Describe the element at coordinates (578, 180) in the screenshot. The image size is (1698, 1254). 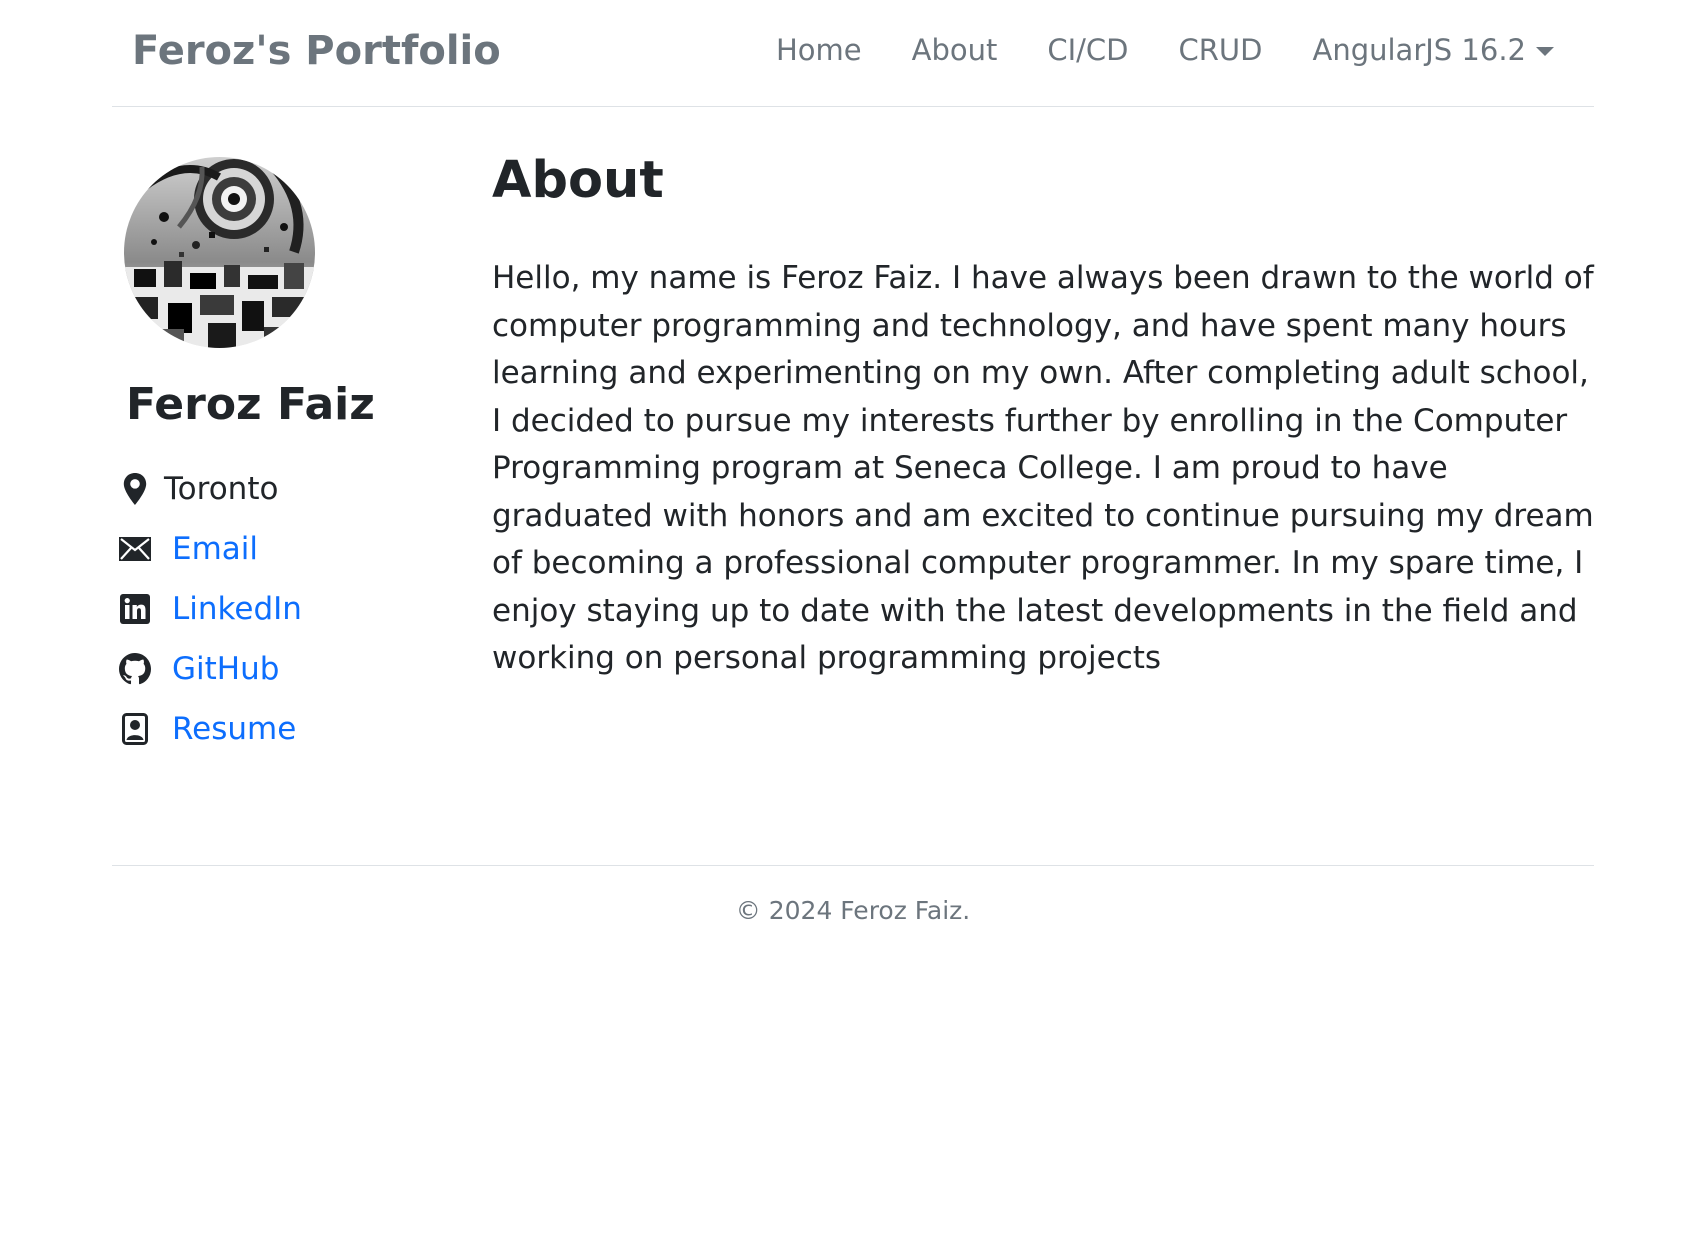
I see `page-title: About` at that location.